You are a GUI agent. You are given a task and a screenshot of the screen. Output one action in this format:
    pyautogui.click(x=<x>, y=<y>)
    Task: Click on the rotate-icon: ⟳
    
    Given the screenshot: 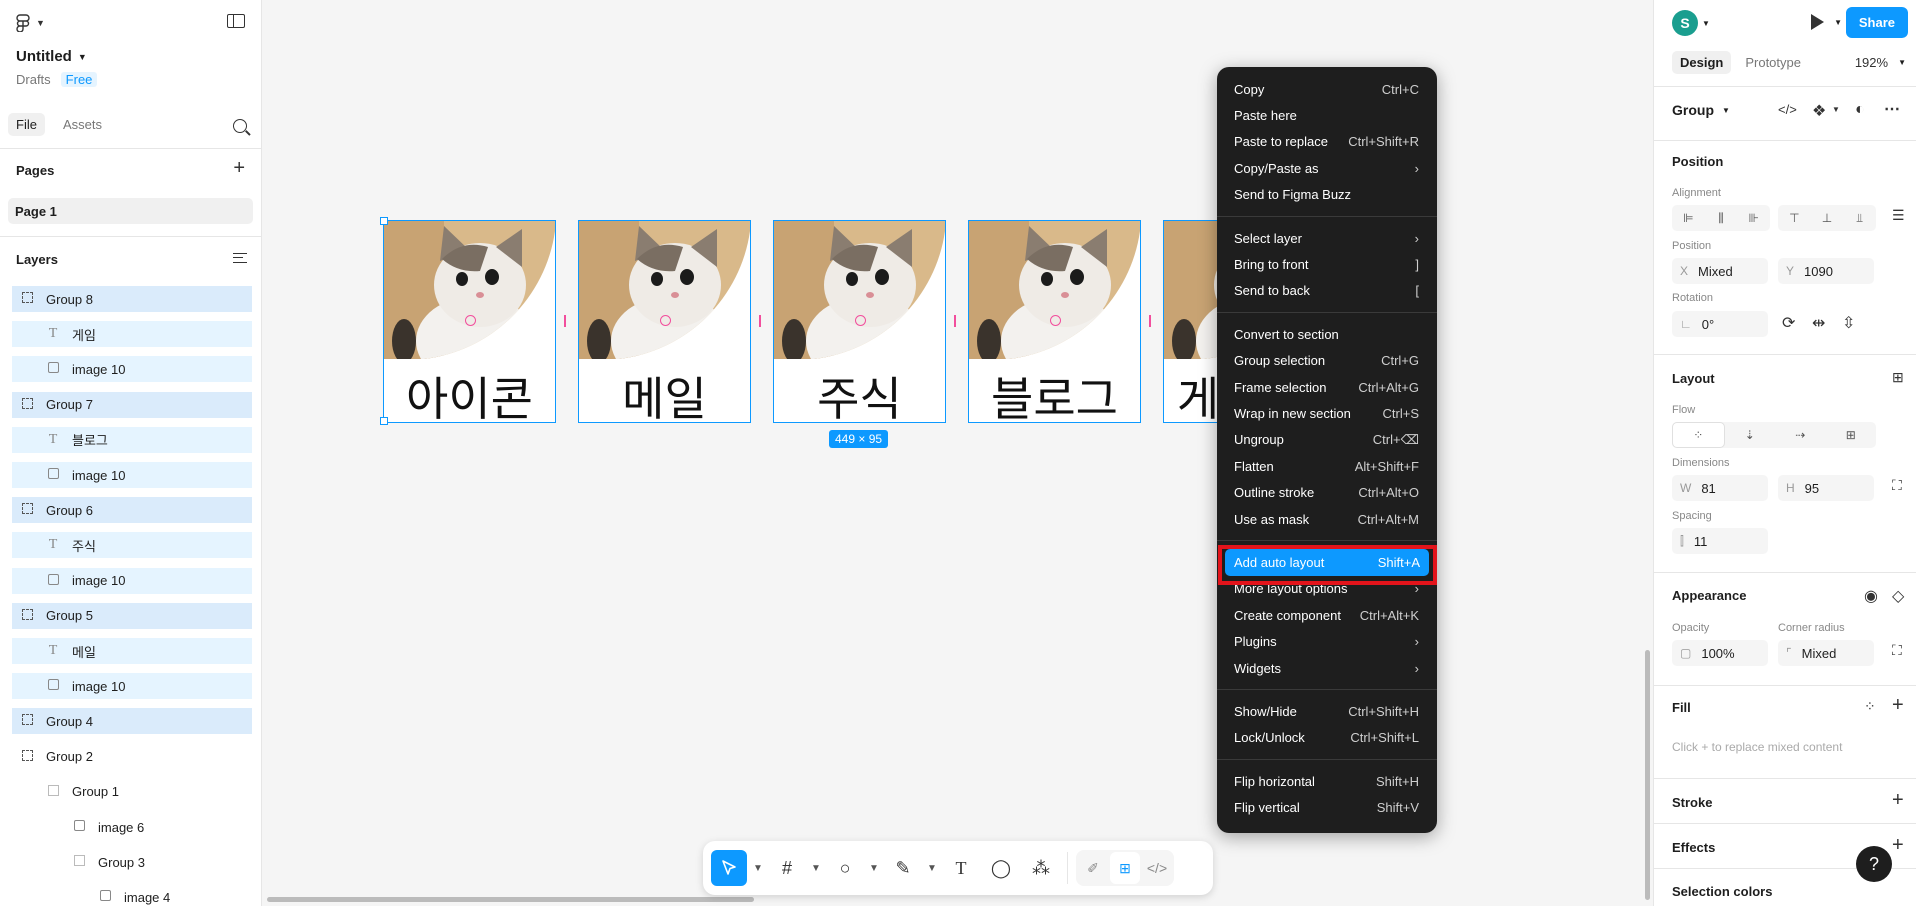 What is the action you would take?
    pyautogui.click(x=1788, y=323)
    